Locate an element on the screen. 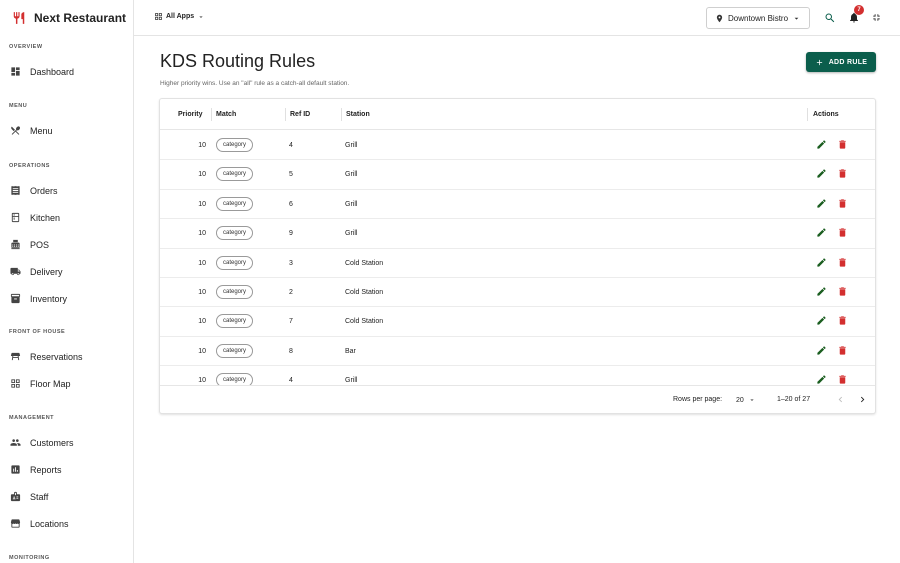  table-restaurant-icon is located at coordinates (15, 356).